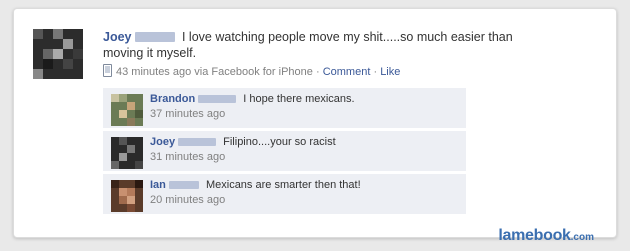 The width and height of the screenshot is (630, 251). Describe the element at coordinates (283, 185) in the screenshot. I see `comment-text: Mexicans are smarter then that!` at that location.